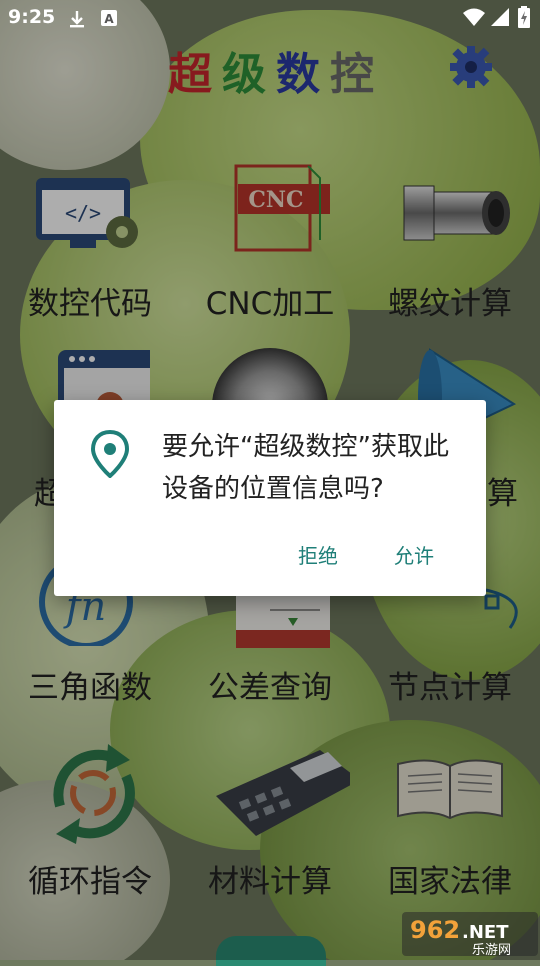  Describe the element at coordinates (318, 554) in the screenshot. I see `deny-button: 拒绝` at that location.